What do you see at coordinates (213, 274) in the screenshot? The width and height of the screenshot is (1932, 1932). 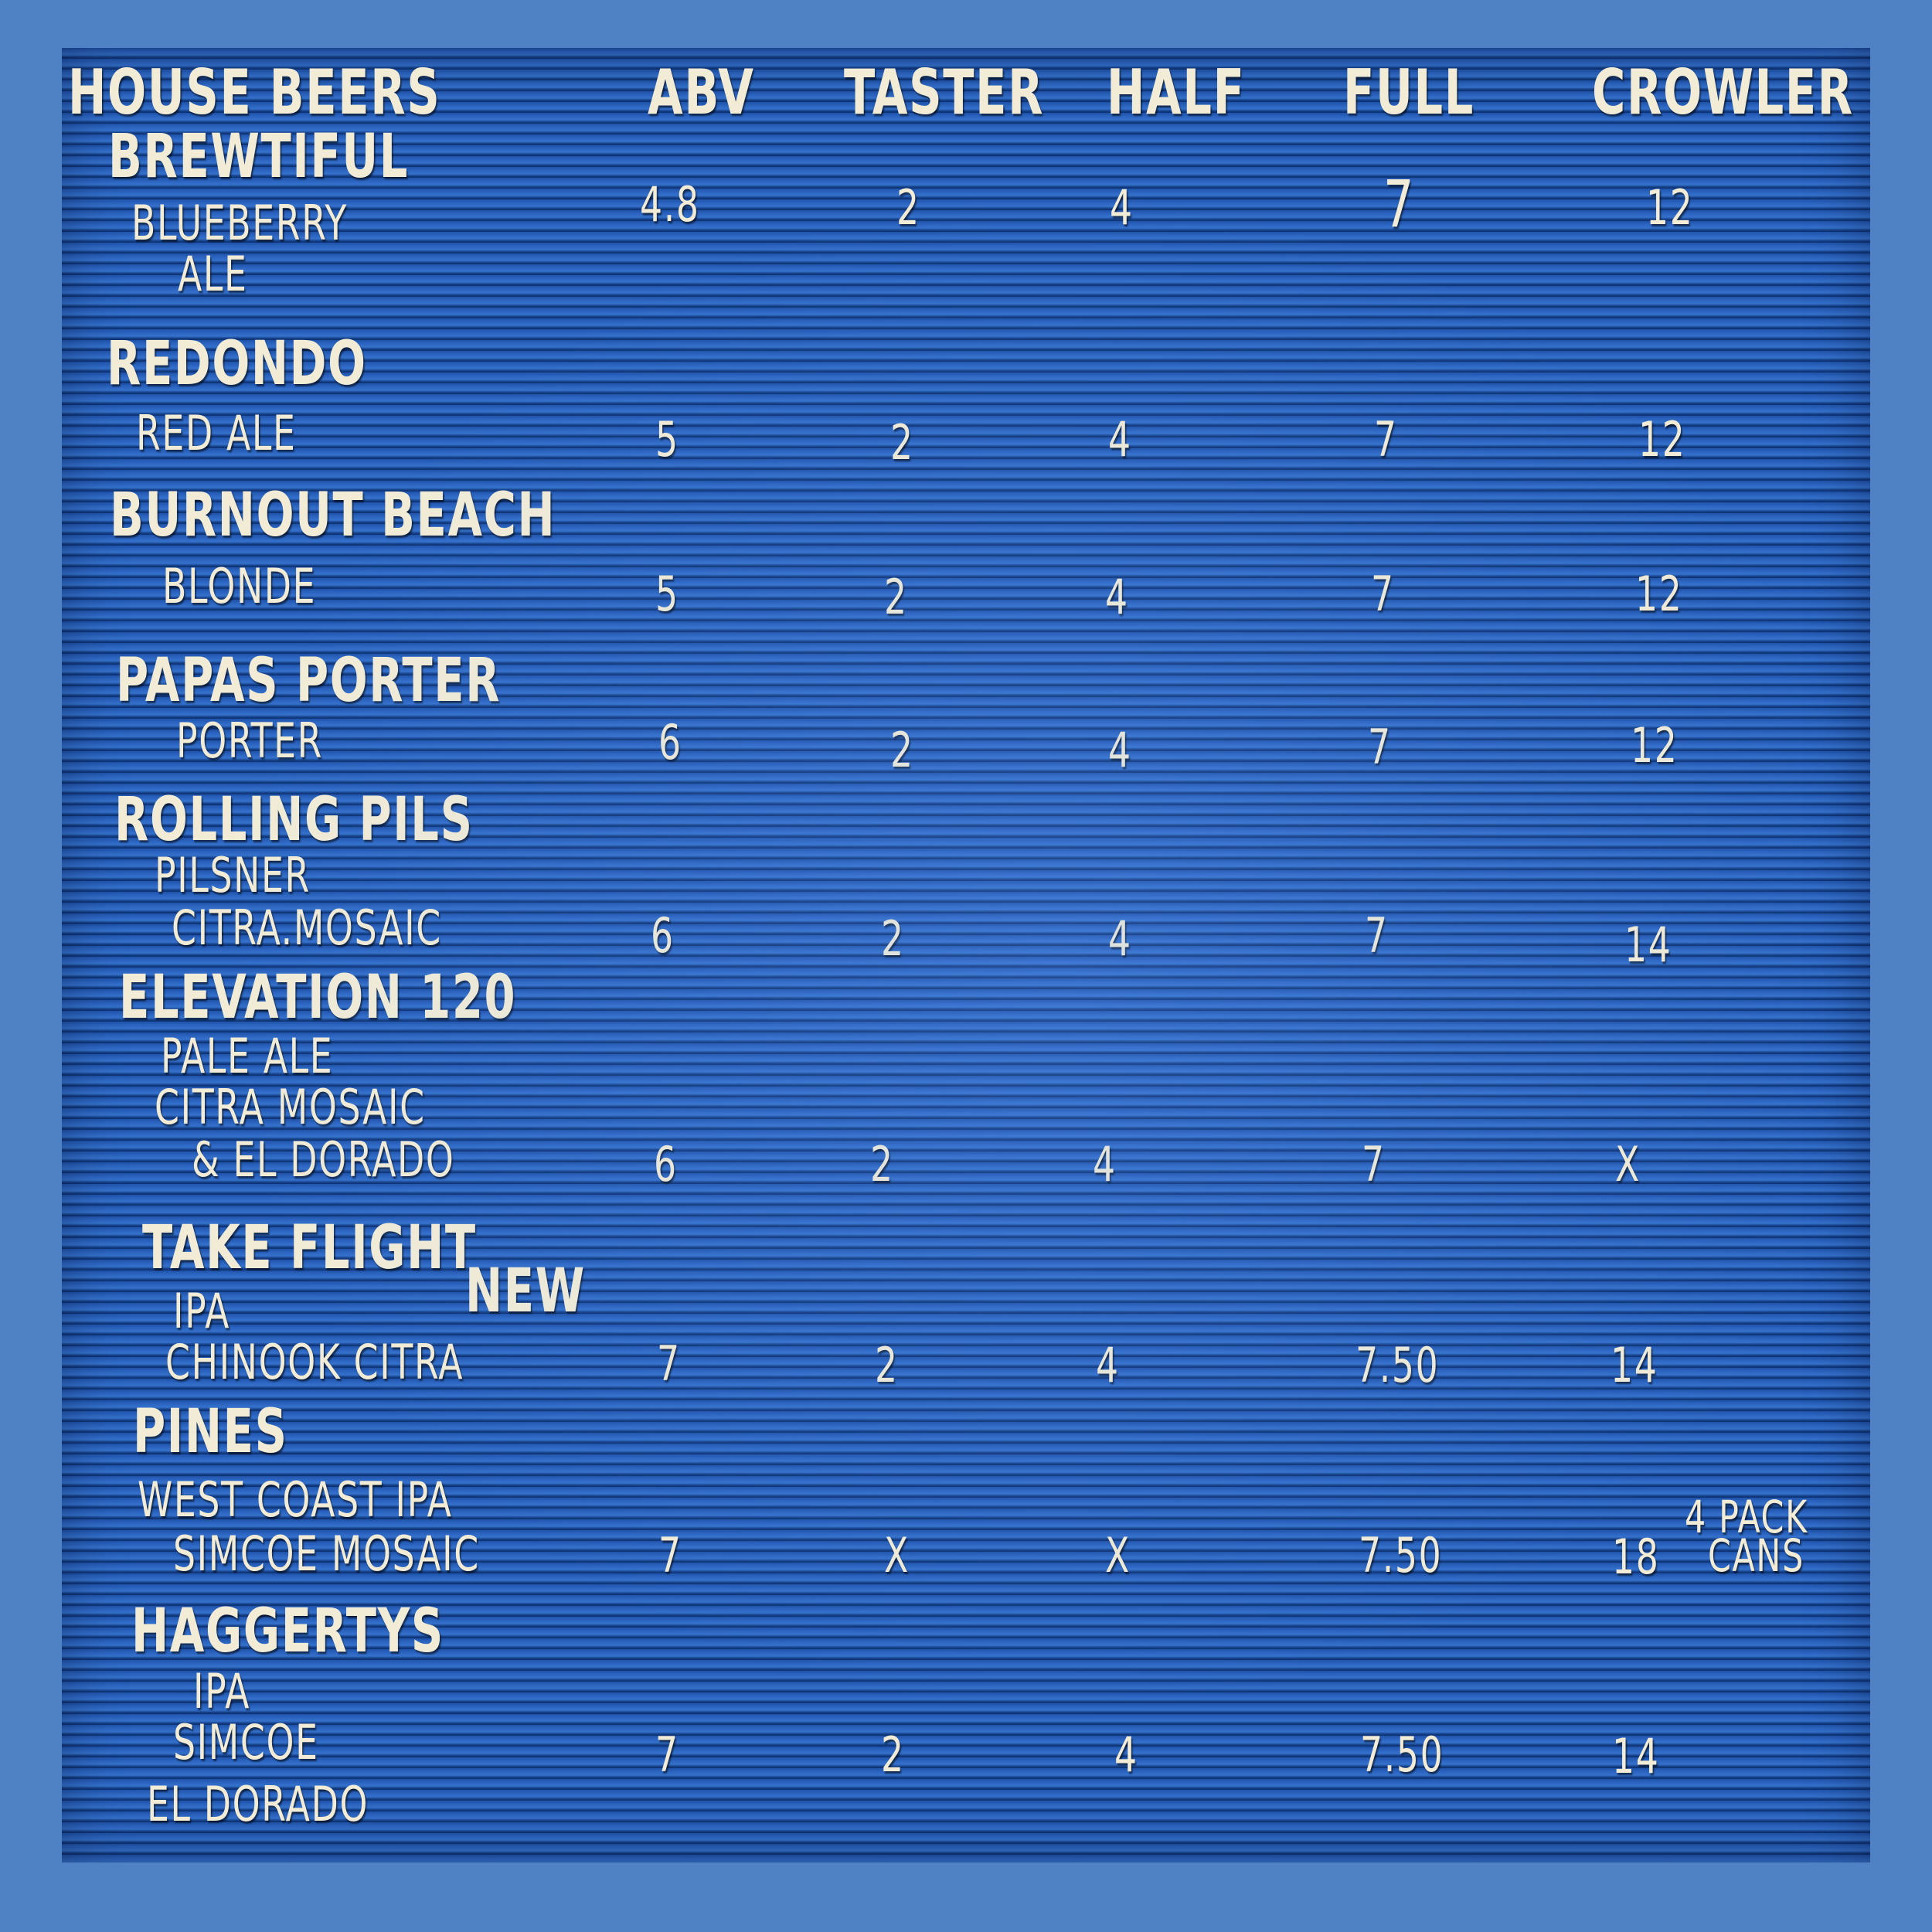 I see `beer-style: ALE` at bounding box center [213, 274].